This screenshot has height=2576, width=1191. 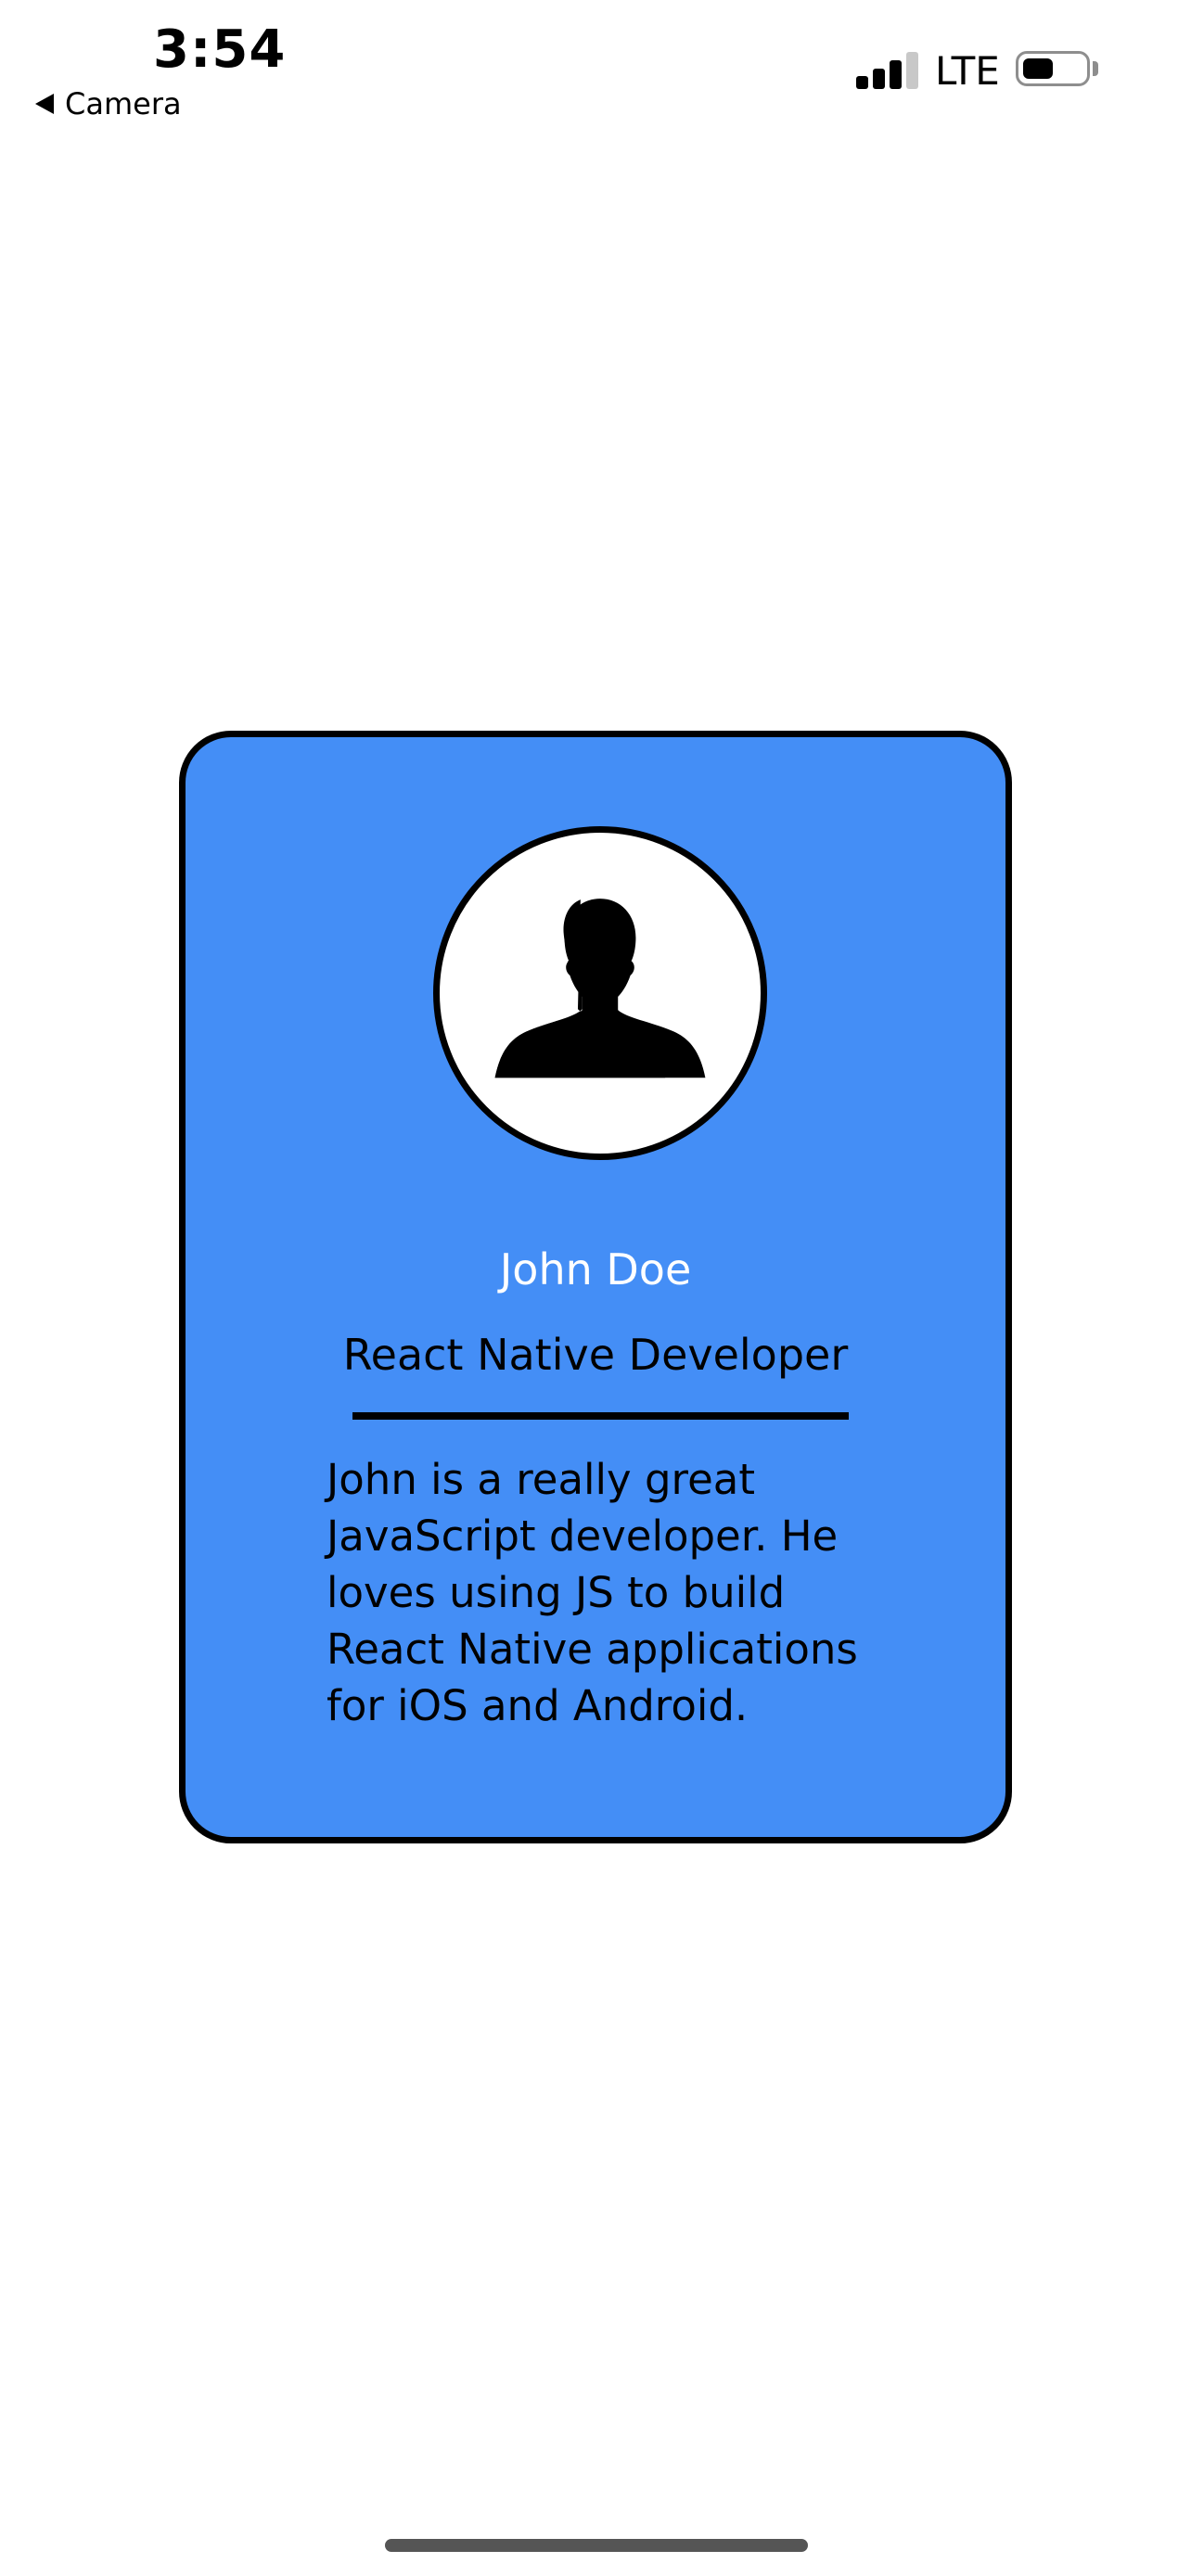 What do you see at coordinates (1038, 68) in the screenshot?
I see `battery-level` at bounding box center [1038, 68].